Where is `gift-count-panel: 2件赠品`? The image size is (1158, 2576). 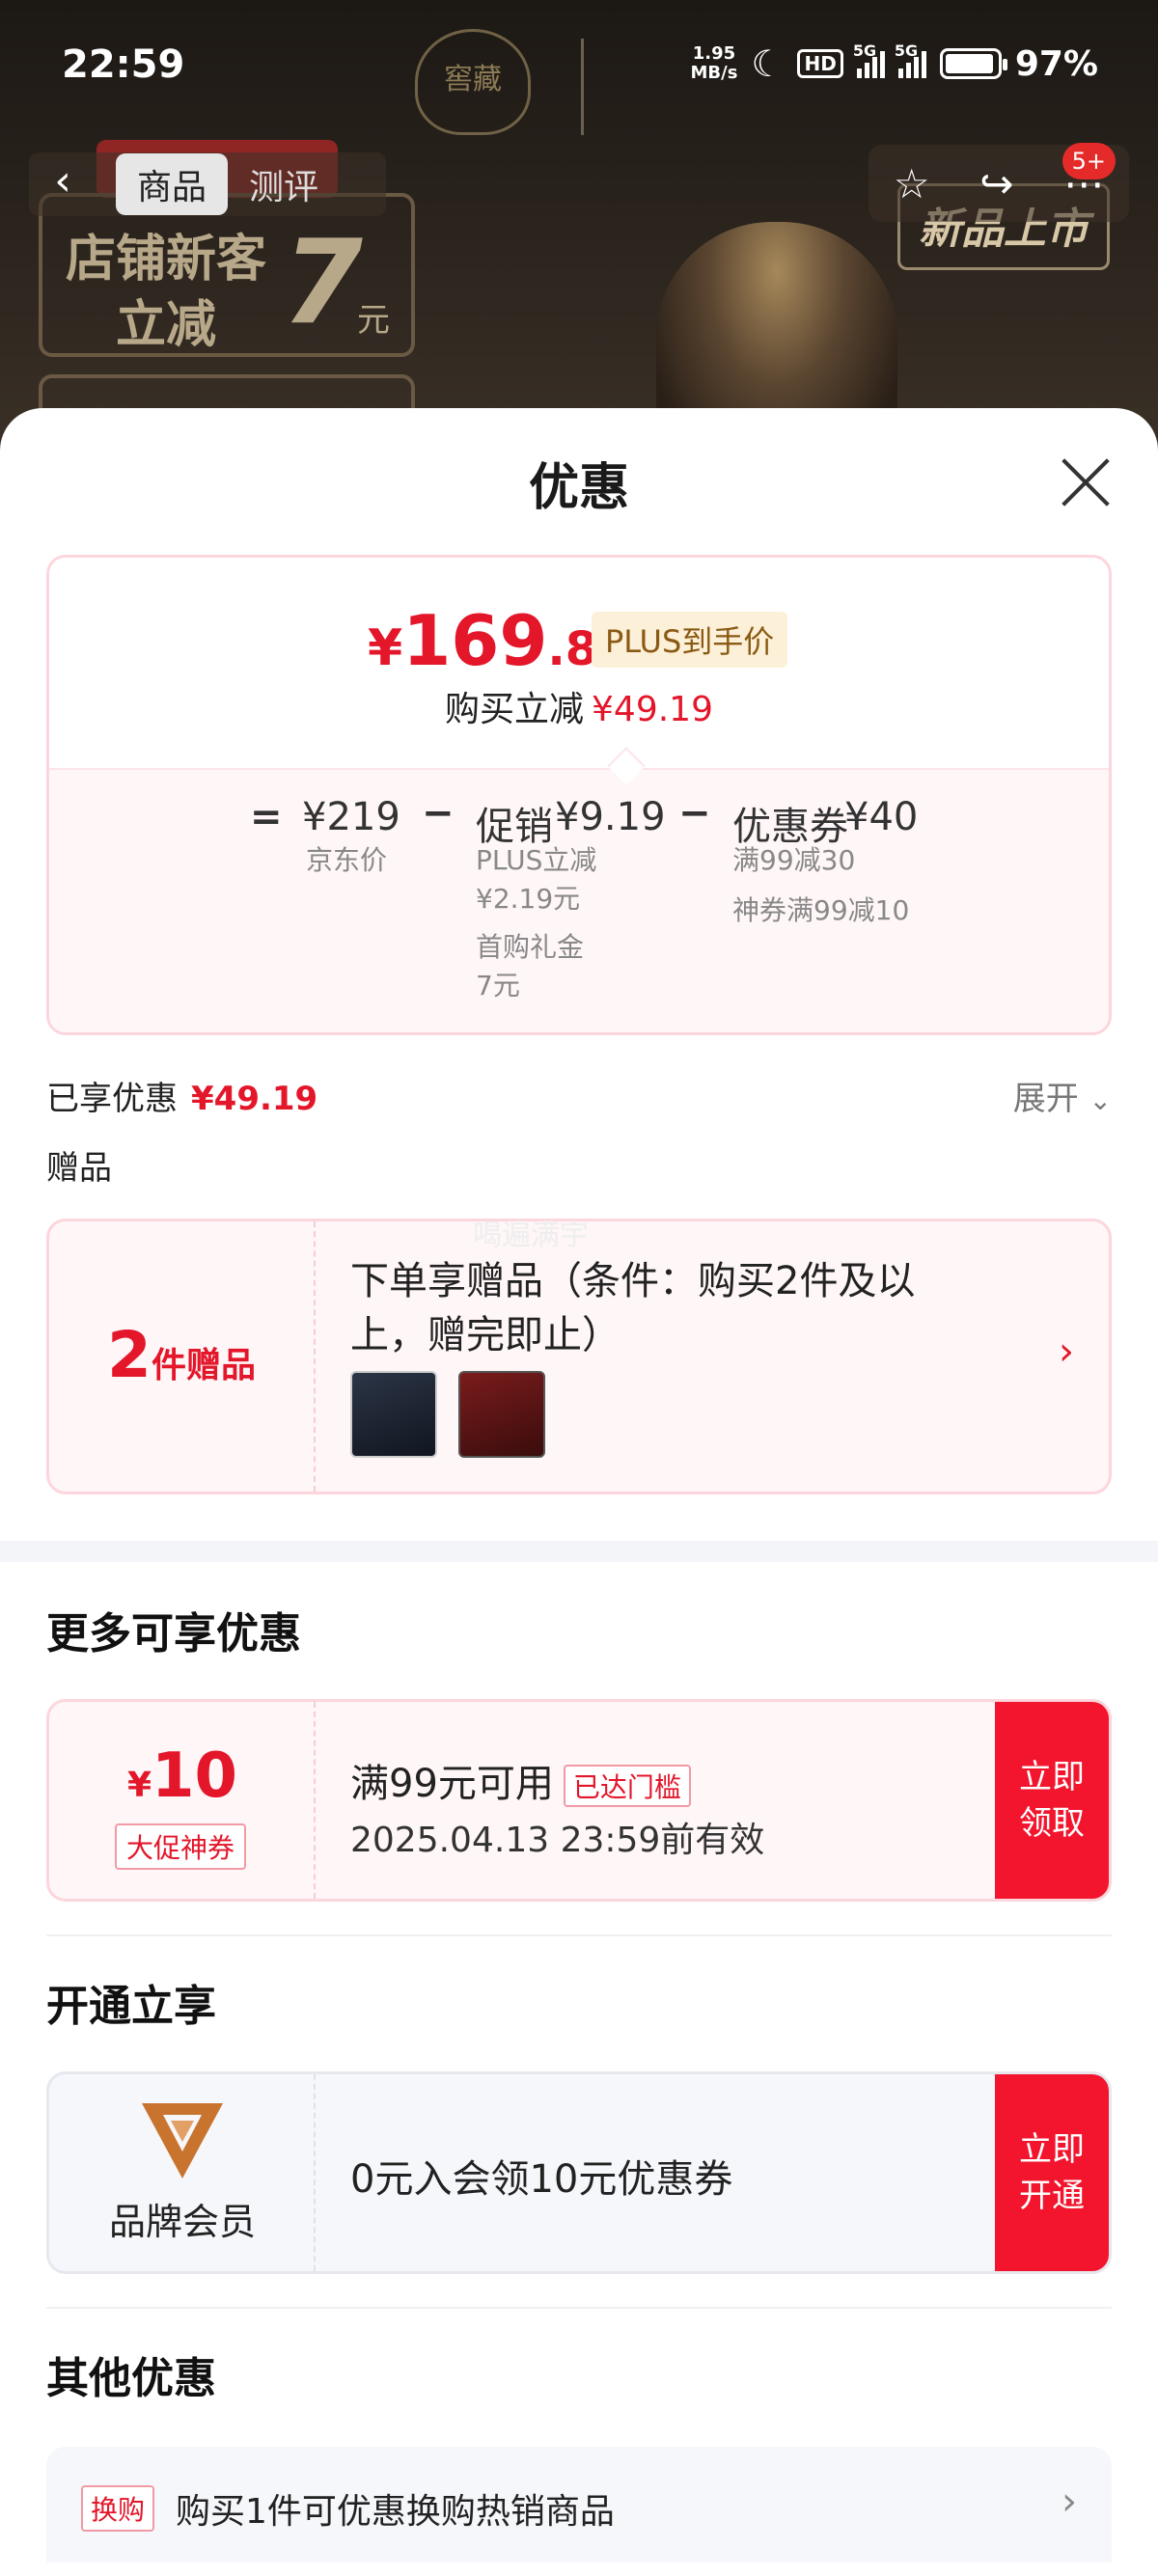 gift-count-panel: 2件赠品 is located at coordinates (182, 1356).